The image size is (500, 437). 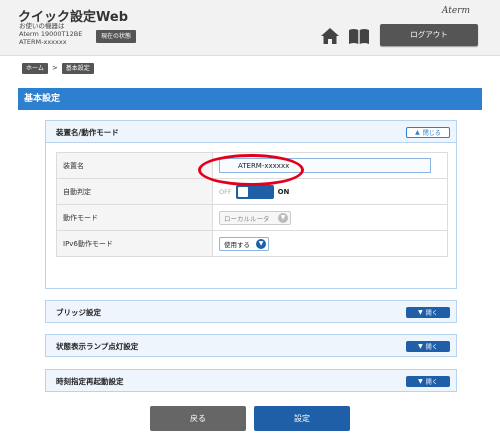 I want to click on operation-mode-select: ローカルルータ ▼, so click(x=255, y=217).